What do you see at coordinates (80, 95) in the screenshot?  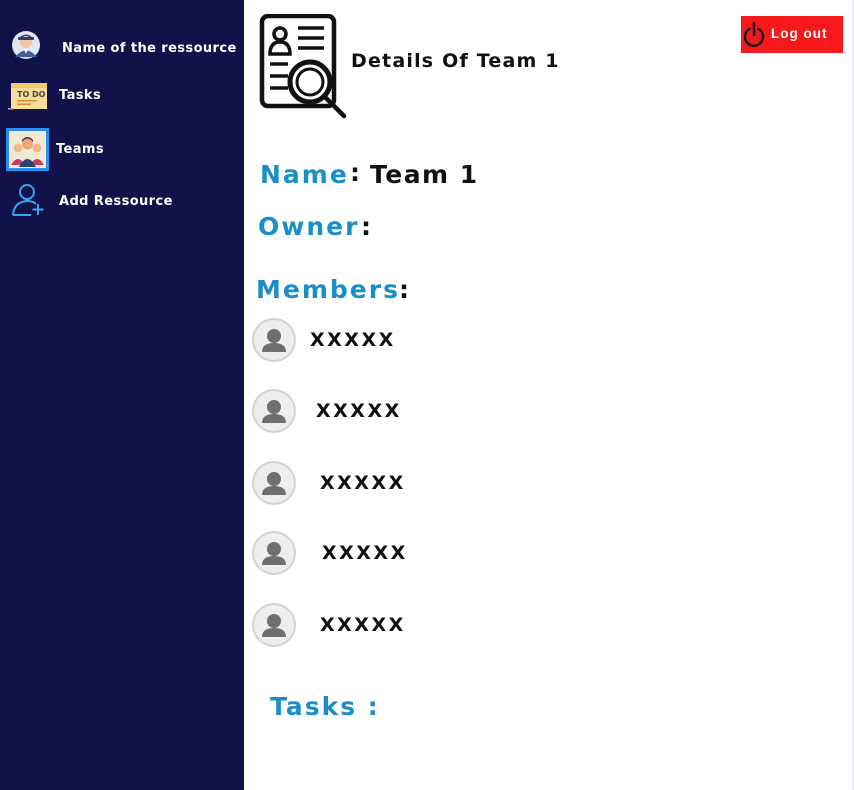 I see `sidebar-item-label: Tasks` at bounding box center [80, 95].